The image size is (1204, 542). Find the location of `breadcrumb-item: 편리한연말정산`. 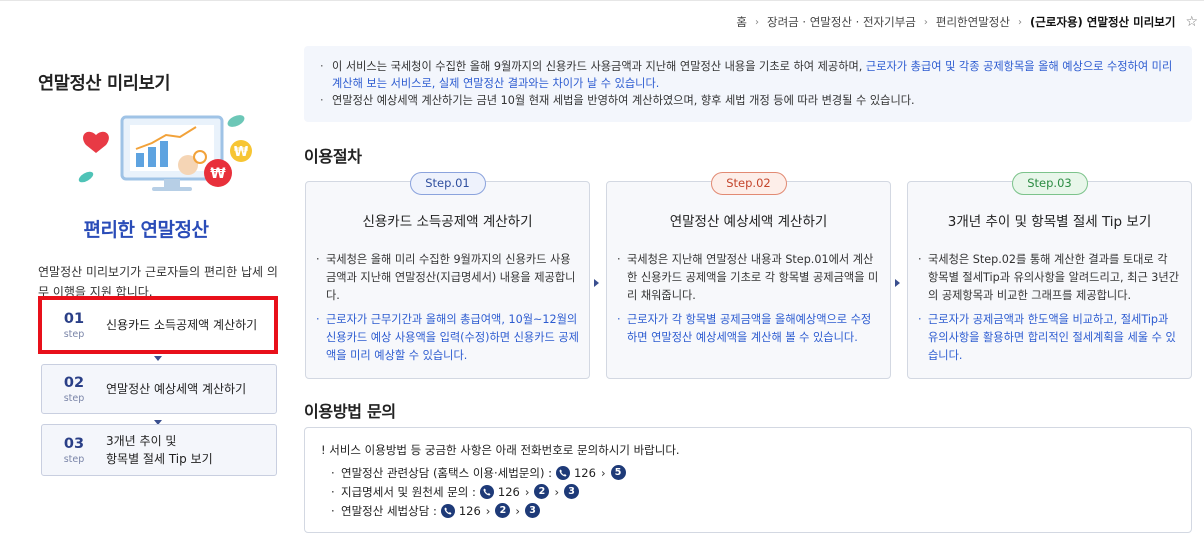

breadcrumb-item: 편리한연말정산 is located at coordinates (973, 22).